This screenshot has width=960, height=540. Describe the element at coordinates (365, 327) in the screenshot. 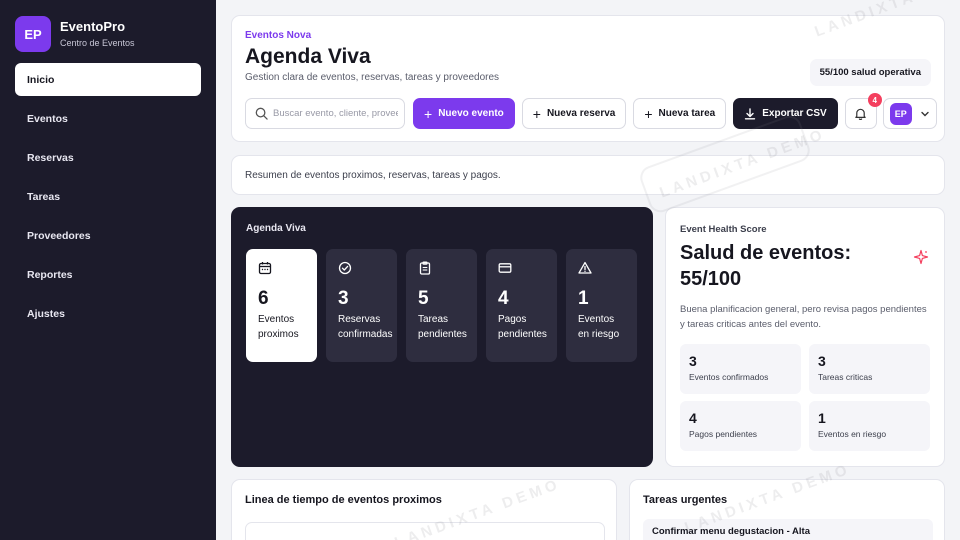

I see `stat-label: Reservas confirmadas` at that location.